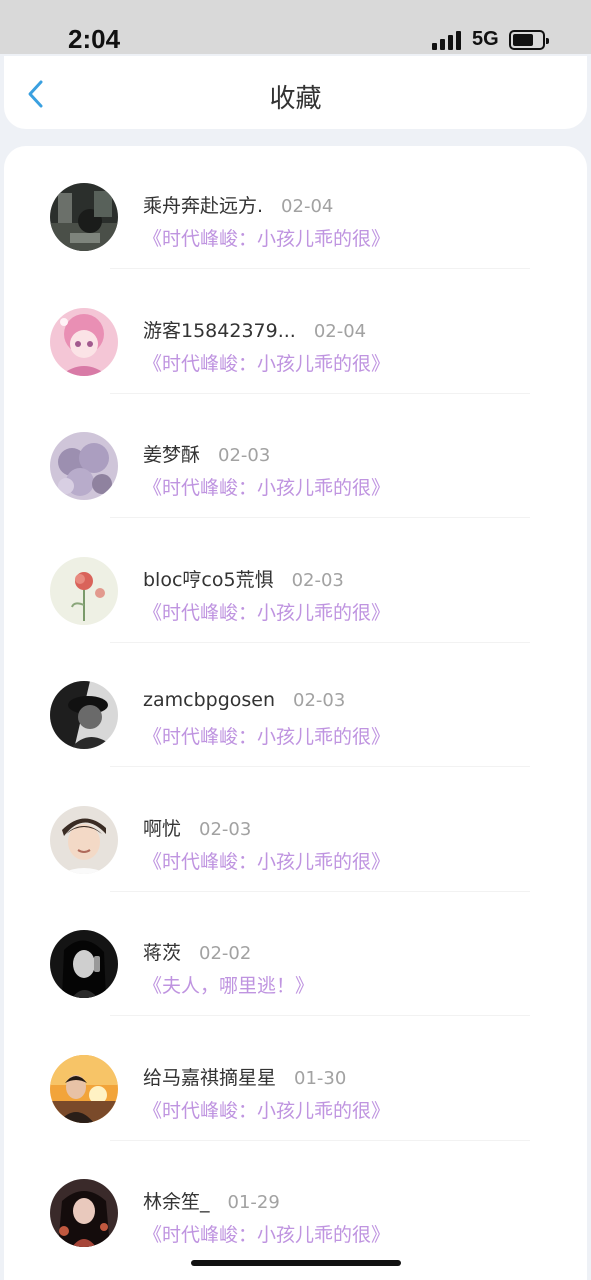 The image size is (591, 1280). I want to click on list-item: 林余笙_ 01-29 《时代峰峻：小孩儿乖的很》, so click(290, 1204).